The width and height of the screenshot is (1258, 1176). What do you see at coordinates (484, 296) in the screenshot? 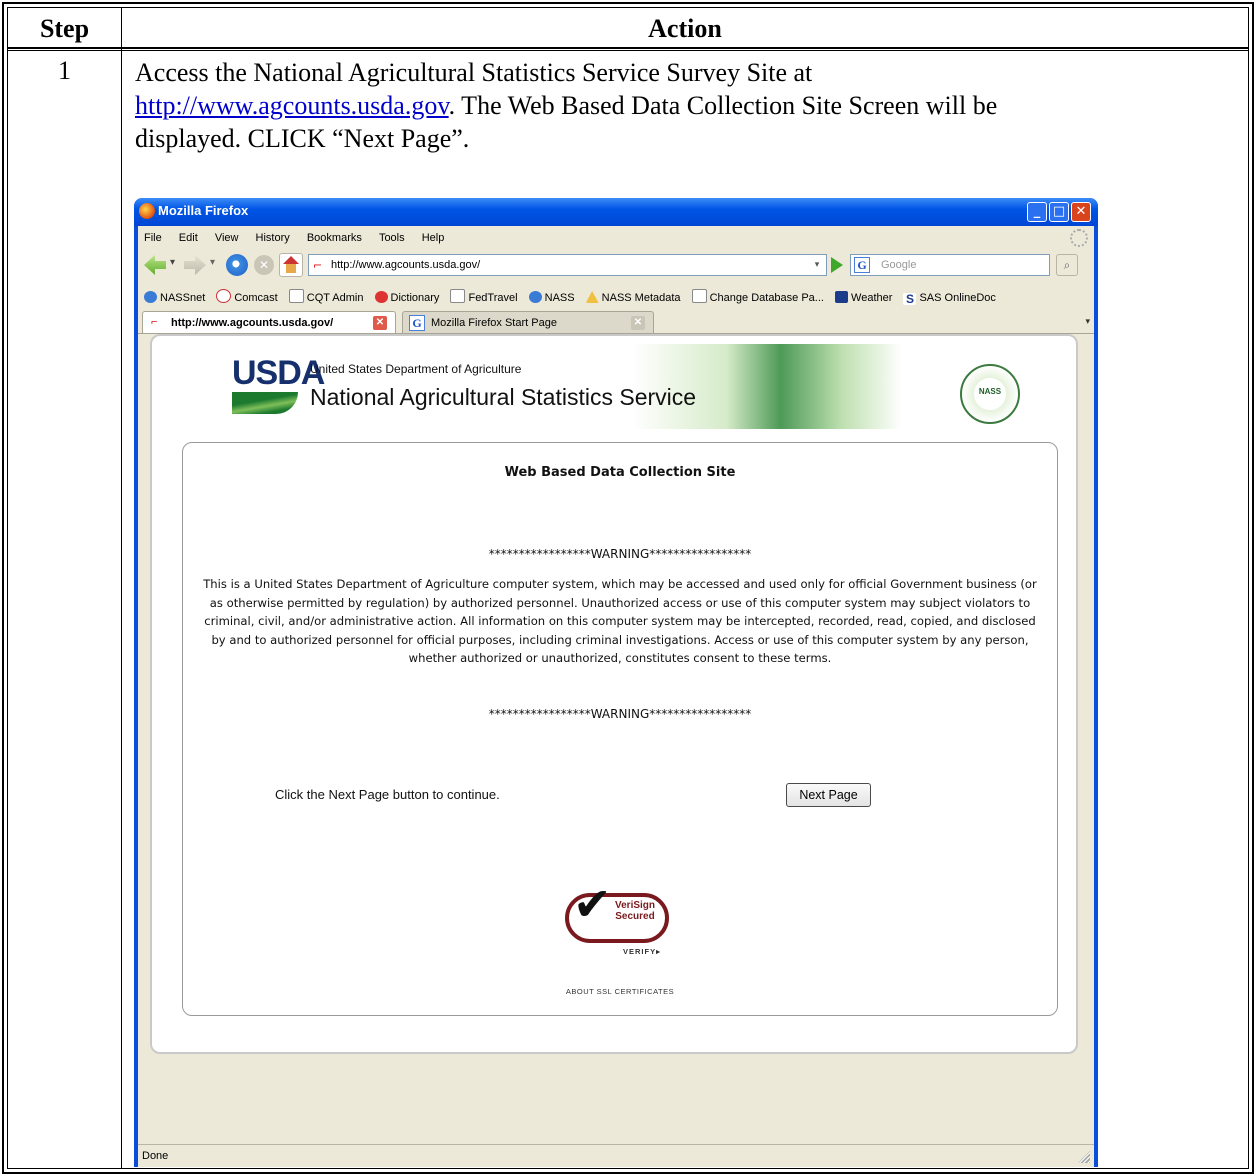
I see `bookmark-fedtravel: FedTravel` at bounding box center [484, 296].